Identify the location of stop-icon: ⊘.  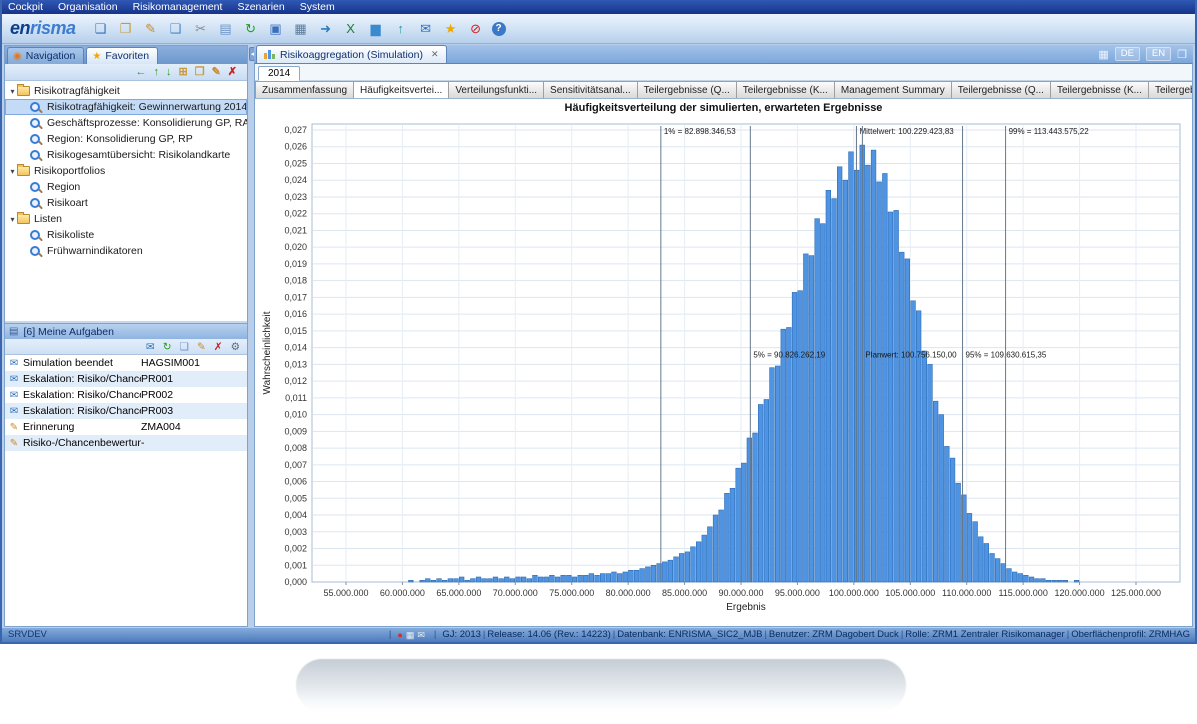
(476, 29).